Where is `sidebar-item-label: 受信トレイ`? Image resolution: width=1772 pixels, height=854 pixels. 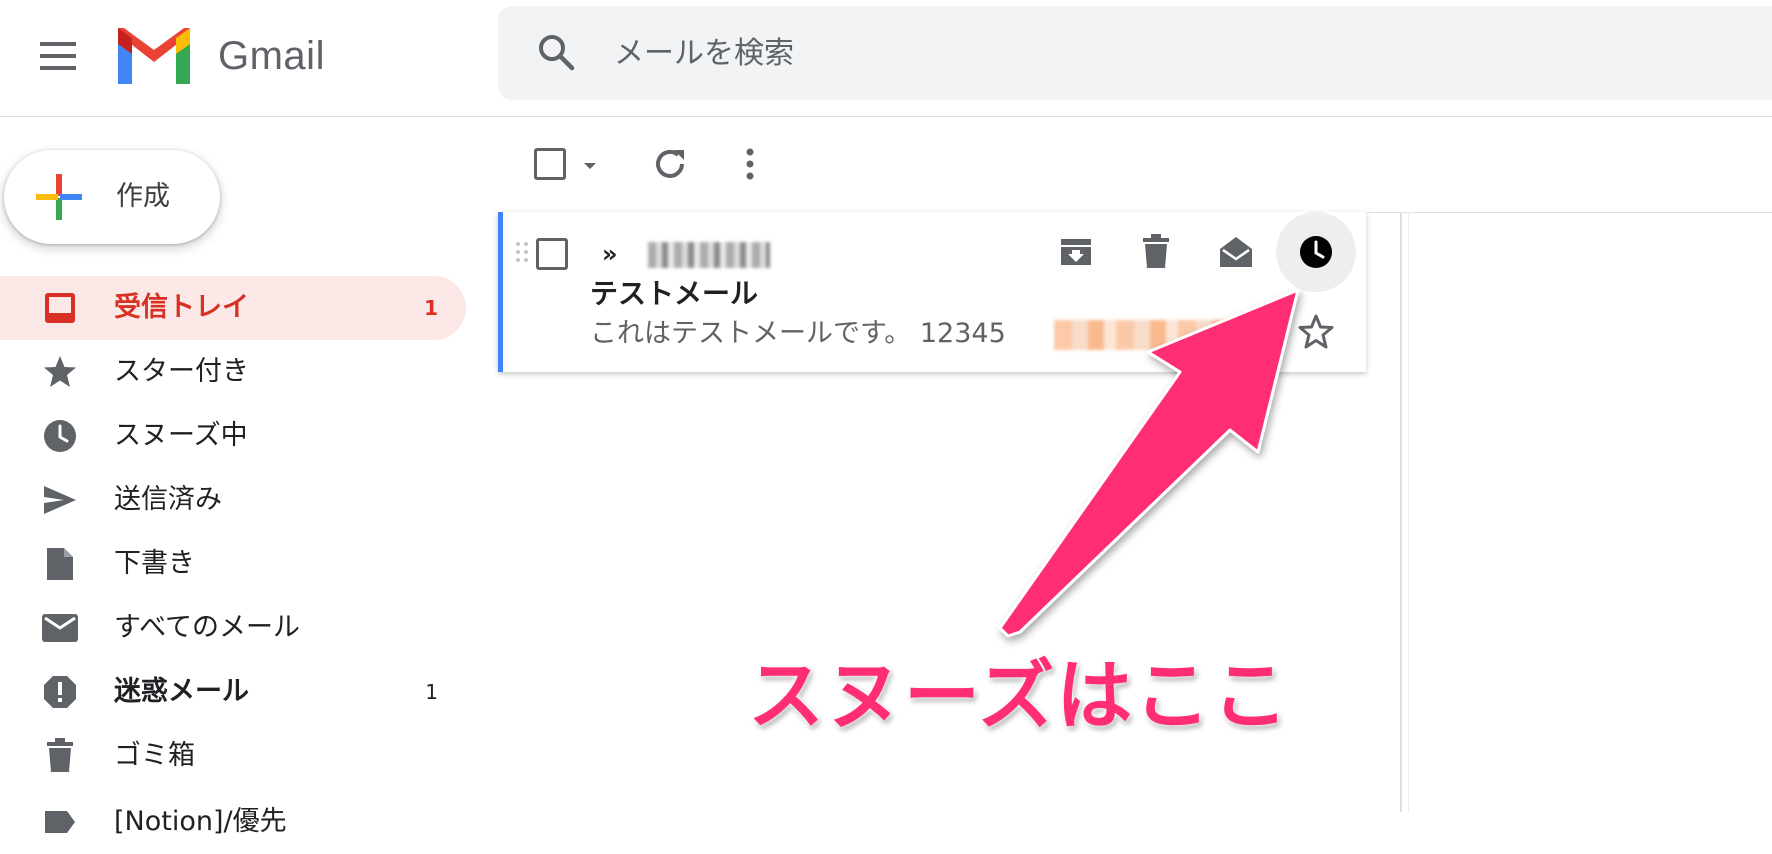
sidebar-item-label: 受信トレイ is located at coordinates (181, 307).